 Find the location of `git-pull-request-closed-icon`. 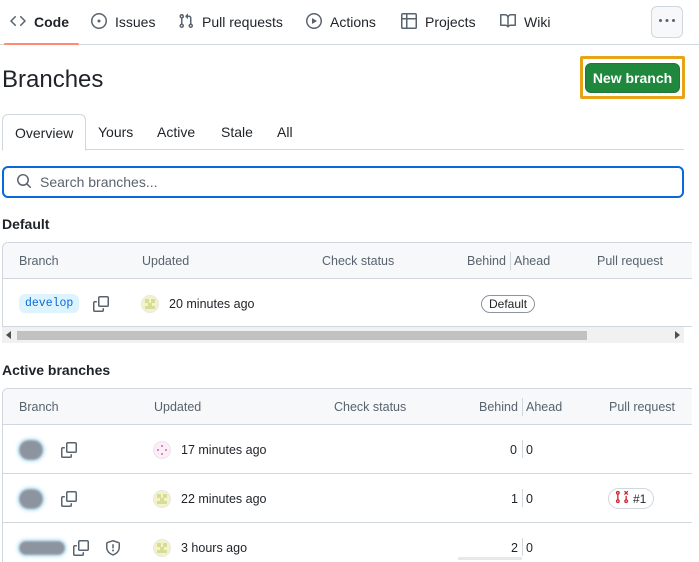

git-pull-request-closed-icon is located at coordinates (622, 498).